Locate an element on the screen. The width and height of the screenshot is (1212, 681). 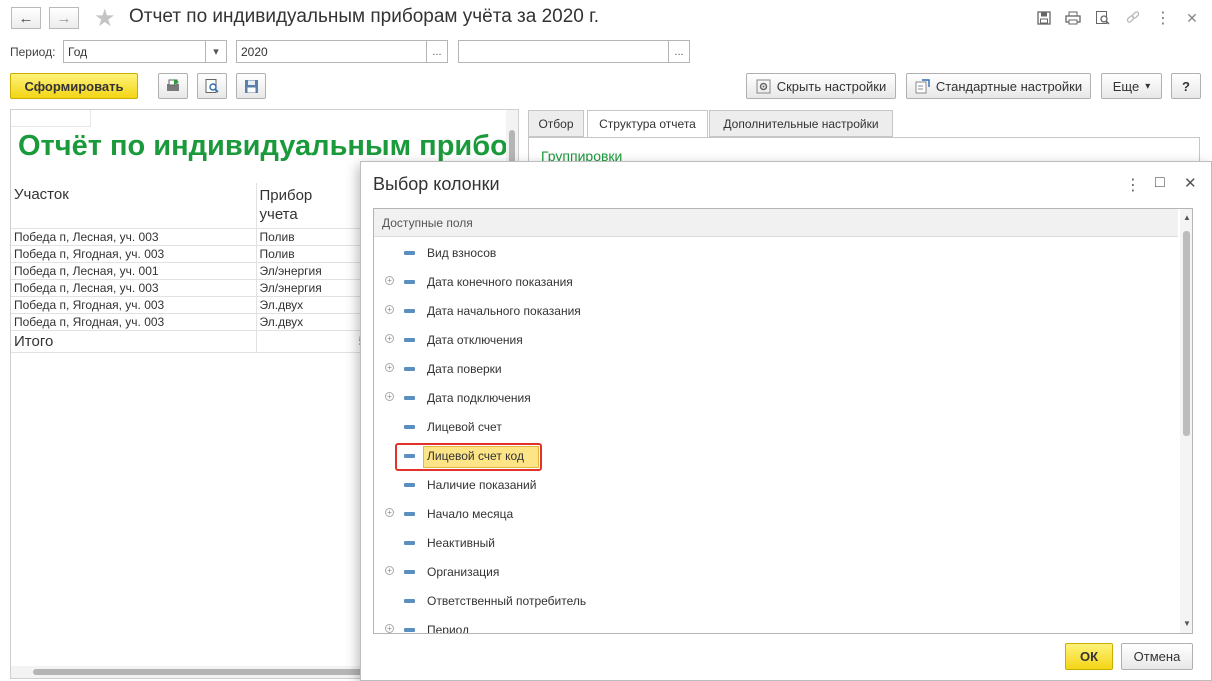
send-report-button is located at coordinates (173, 86).